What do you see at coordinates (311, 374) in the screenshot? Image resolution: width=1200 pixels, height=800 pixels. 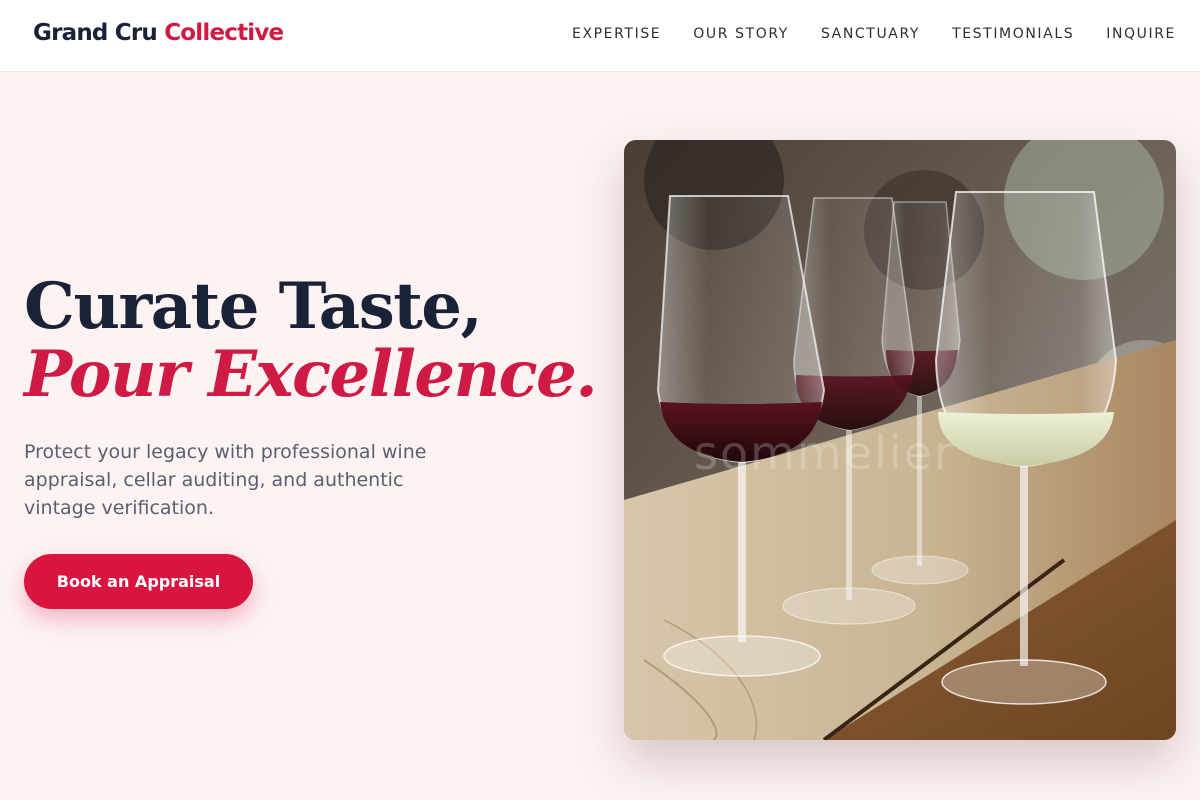 I see `hero-headline-line2: Pour Excellence.` at bounding box center [311, 374].